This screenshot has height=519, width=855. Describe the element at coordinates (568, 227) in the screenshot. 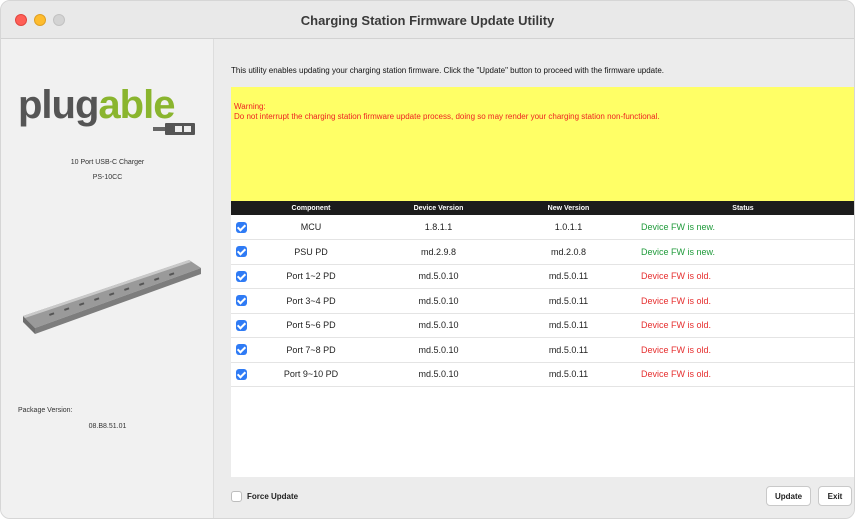

I see `new-version-cell: 1.0.1.1` at that location.